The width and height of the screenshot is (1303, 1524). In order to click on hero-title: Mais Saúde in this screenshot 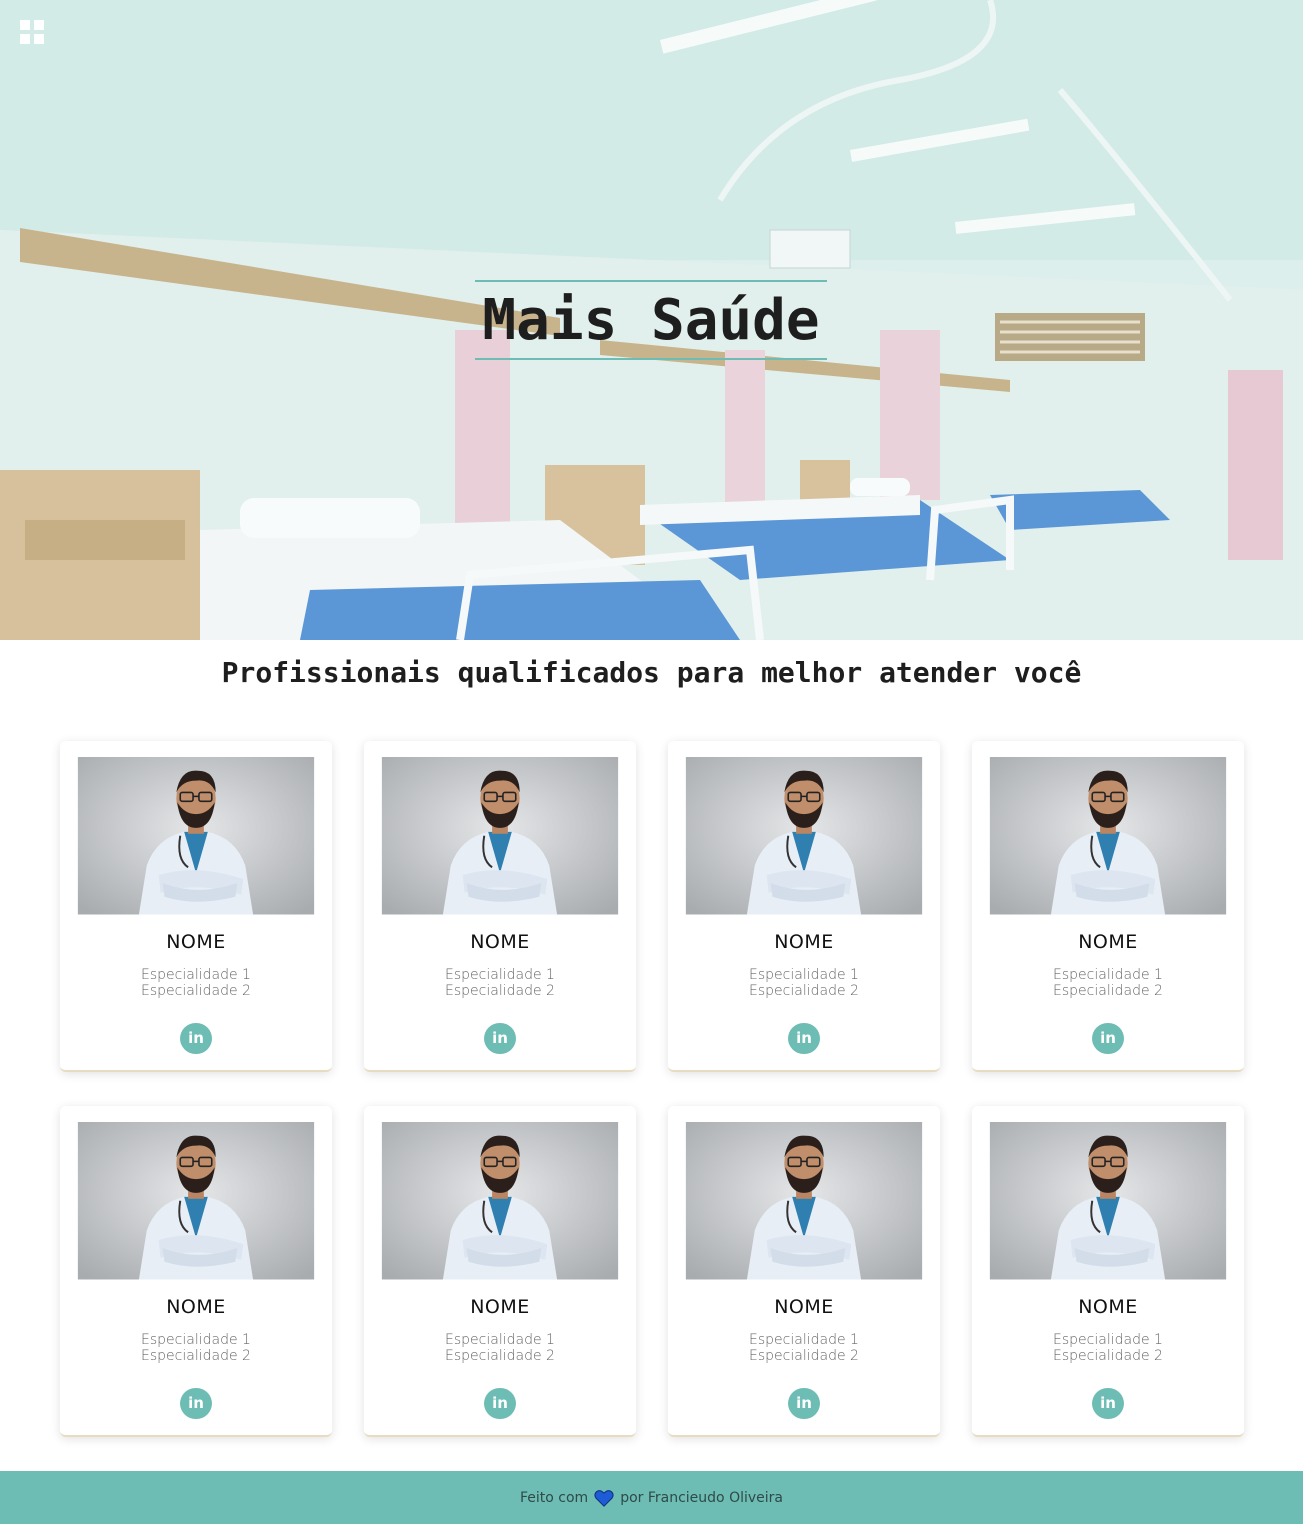, I will do `click(651, 320)`.